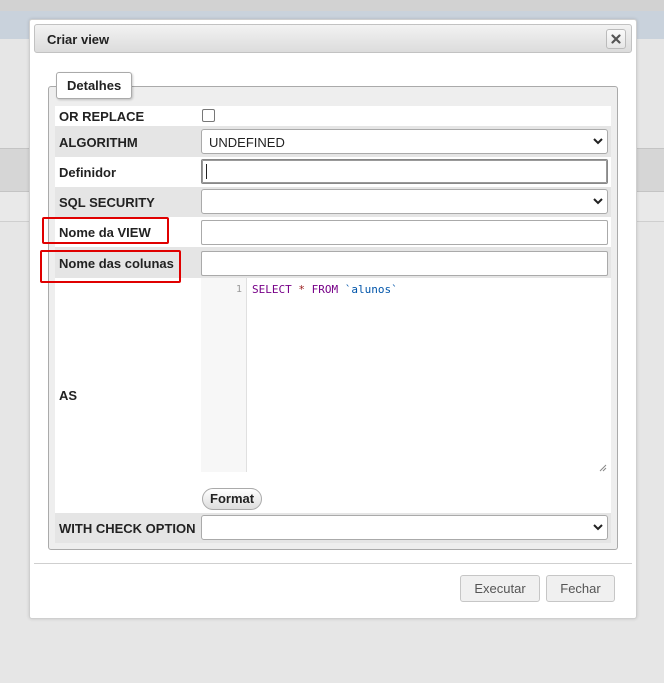 This screenshot has width=664, height=683. I want to click on dialog-titlebar: Criar view, so click(333, 38).